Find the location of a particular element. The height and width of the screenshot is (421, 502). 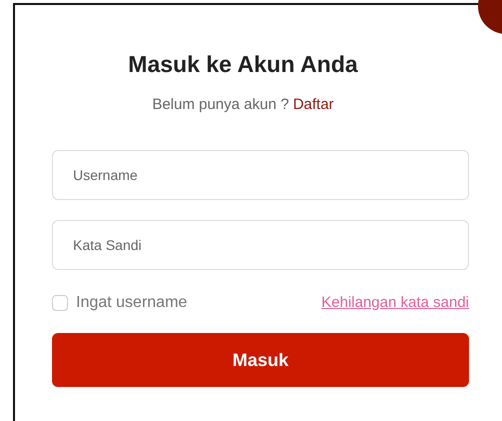

signup-prompt: Belum punya akun ? is located at coordinates (220, 104).